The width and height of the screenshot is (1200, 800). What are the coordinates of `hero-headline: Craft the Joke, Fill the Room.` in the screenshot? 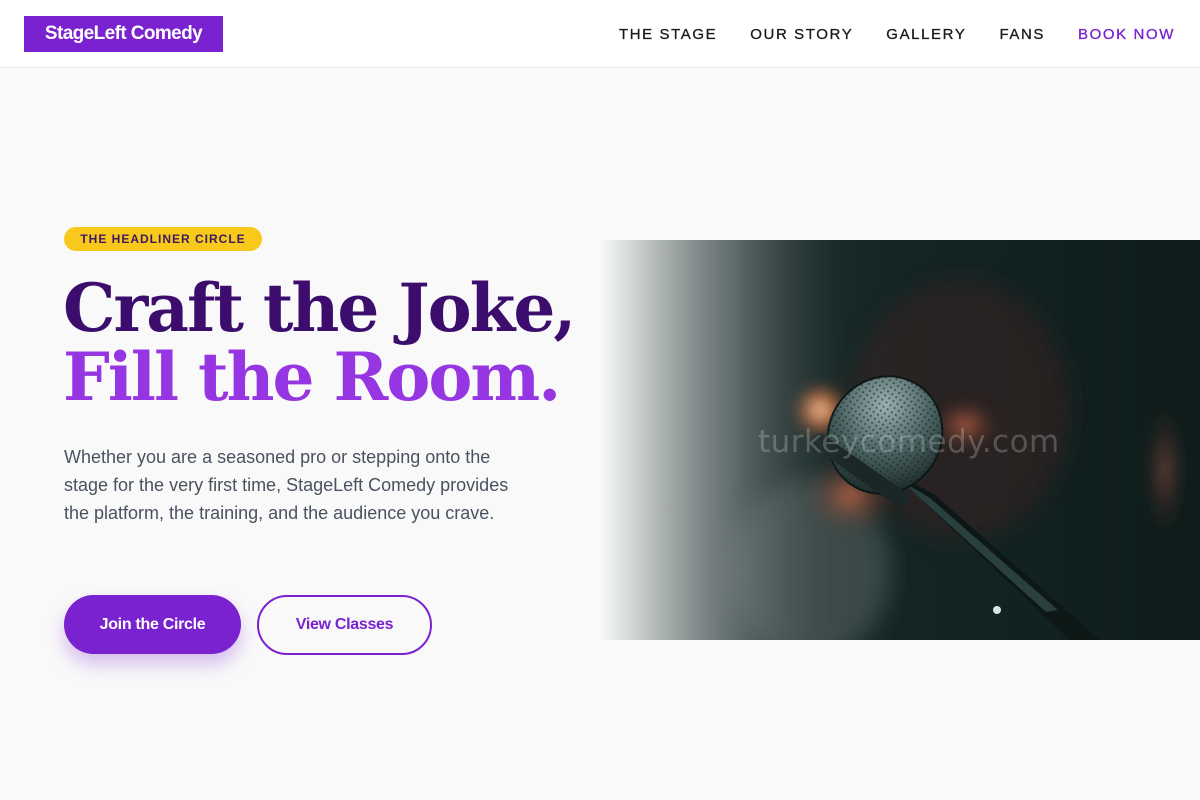 It's located at (319, 342).